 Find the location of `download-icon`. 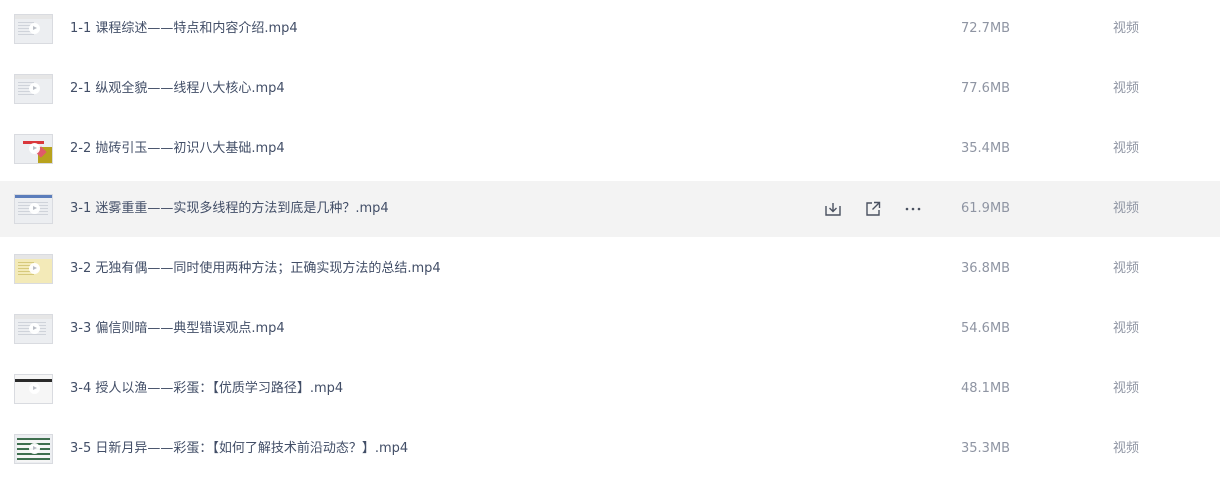

download-icon is located at coordinates (833, 209).